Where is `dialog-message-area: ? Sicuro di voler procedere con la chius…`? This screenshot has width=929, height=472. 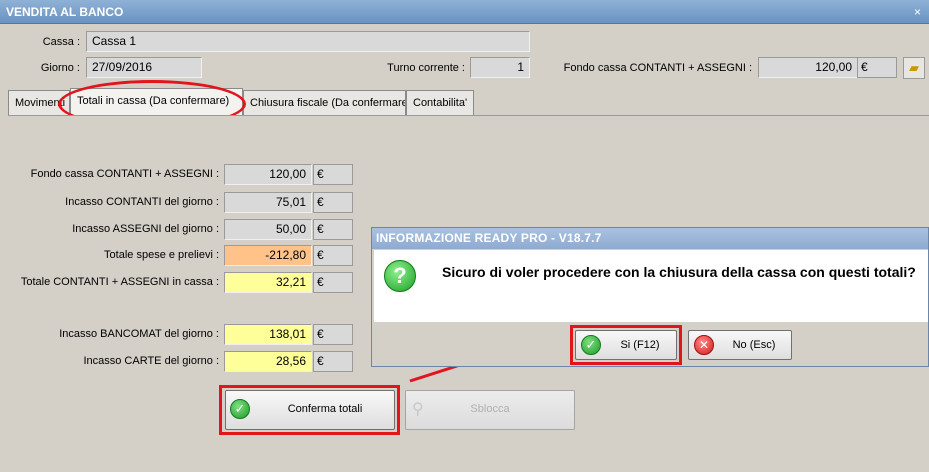
dialog-message-area: ? Sicuro di voler procedere con la chius… is located at coordinates (651, 286).